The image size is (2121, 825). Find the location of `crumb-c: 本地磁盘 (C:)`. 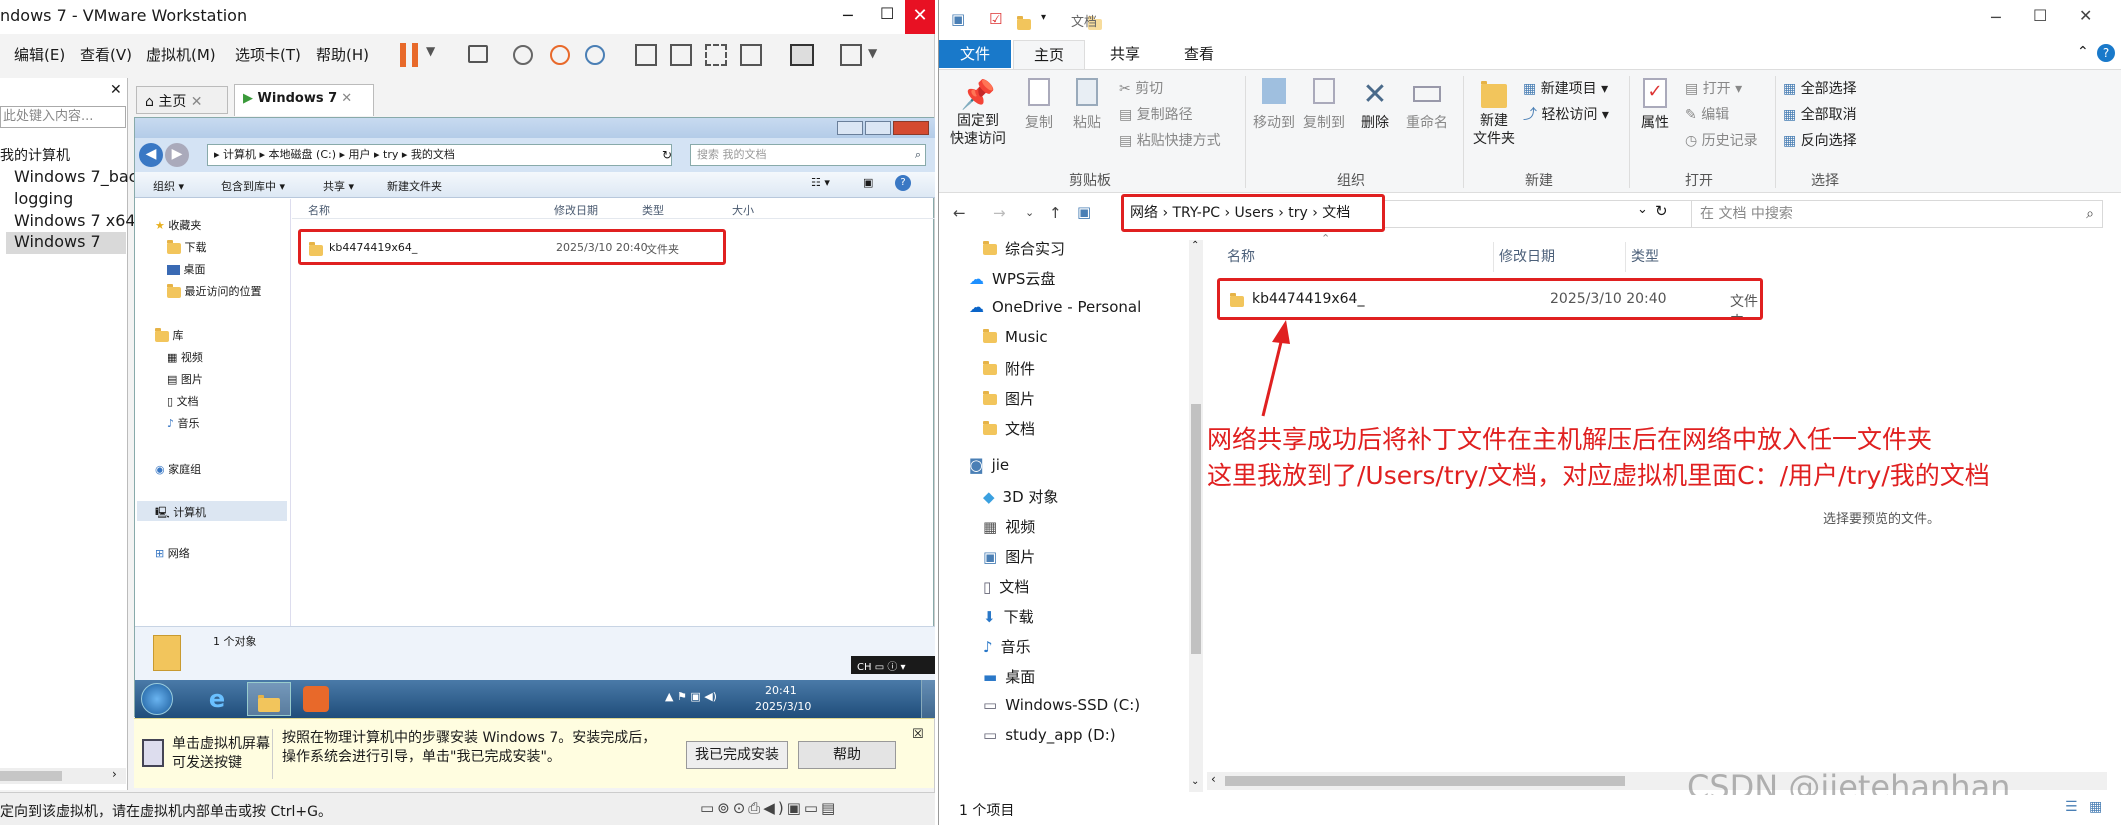

crumb-c: 本地磁盘 (C:) is located at coordinates (302, 154).